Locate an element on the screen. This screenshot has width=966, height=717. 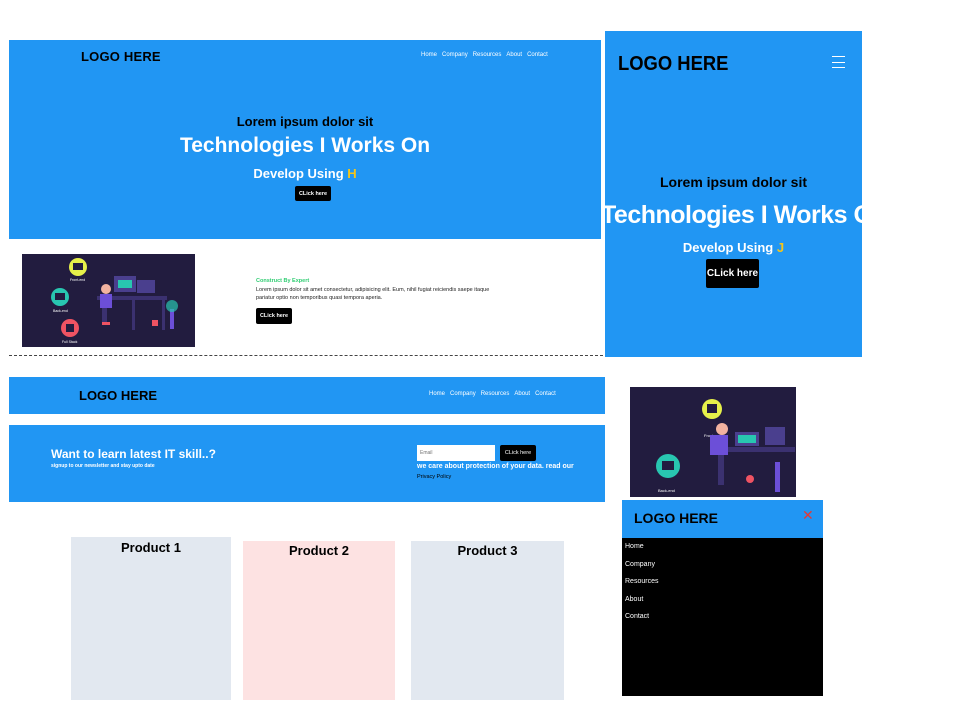
nav-resources: Resources is located at coordinates (487, 55).